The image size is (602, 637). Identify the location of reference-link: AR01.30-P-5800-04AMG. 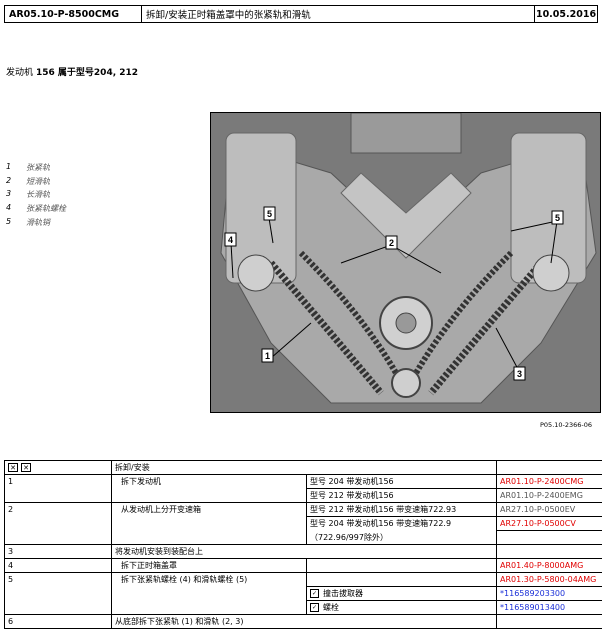
(549, 579).